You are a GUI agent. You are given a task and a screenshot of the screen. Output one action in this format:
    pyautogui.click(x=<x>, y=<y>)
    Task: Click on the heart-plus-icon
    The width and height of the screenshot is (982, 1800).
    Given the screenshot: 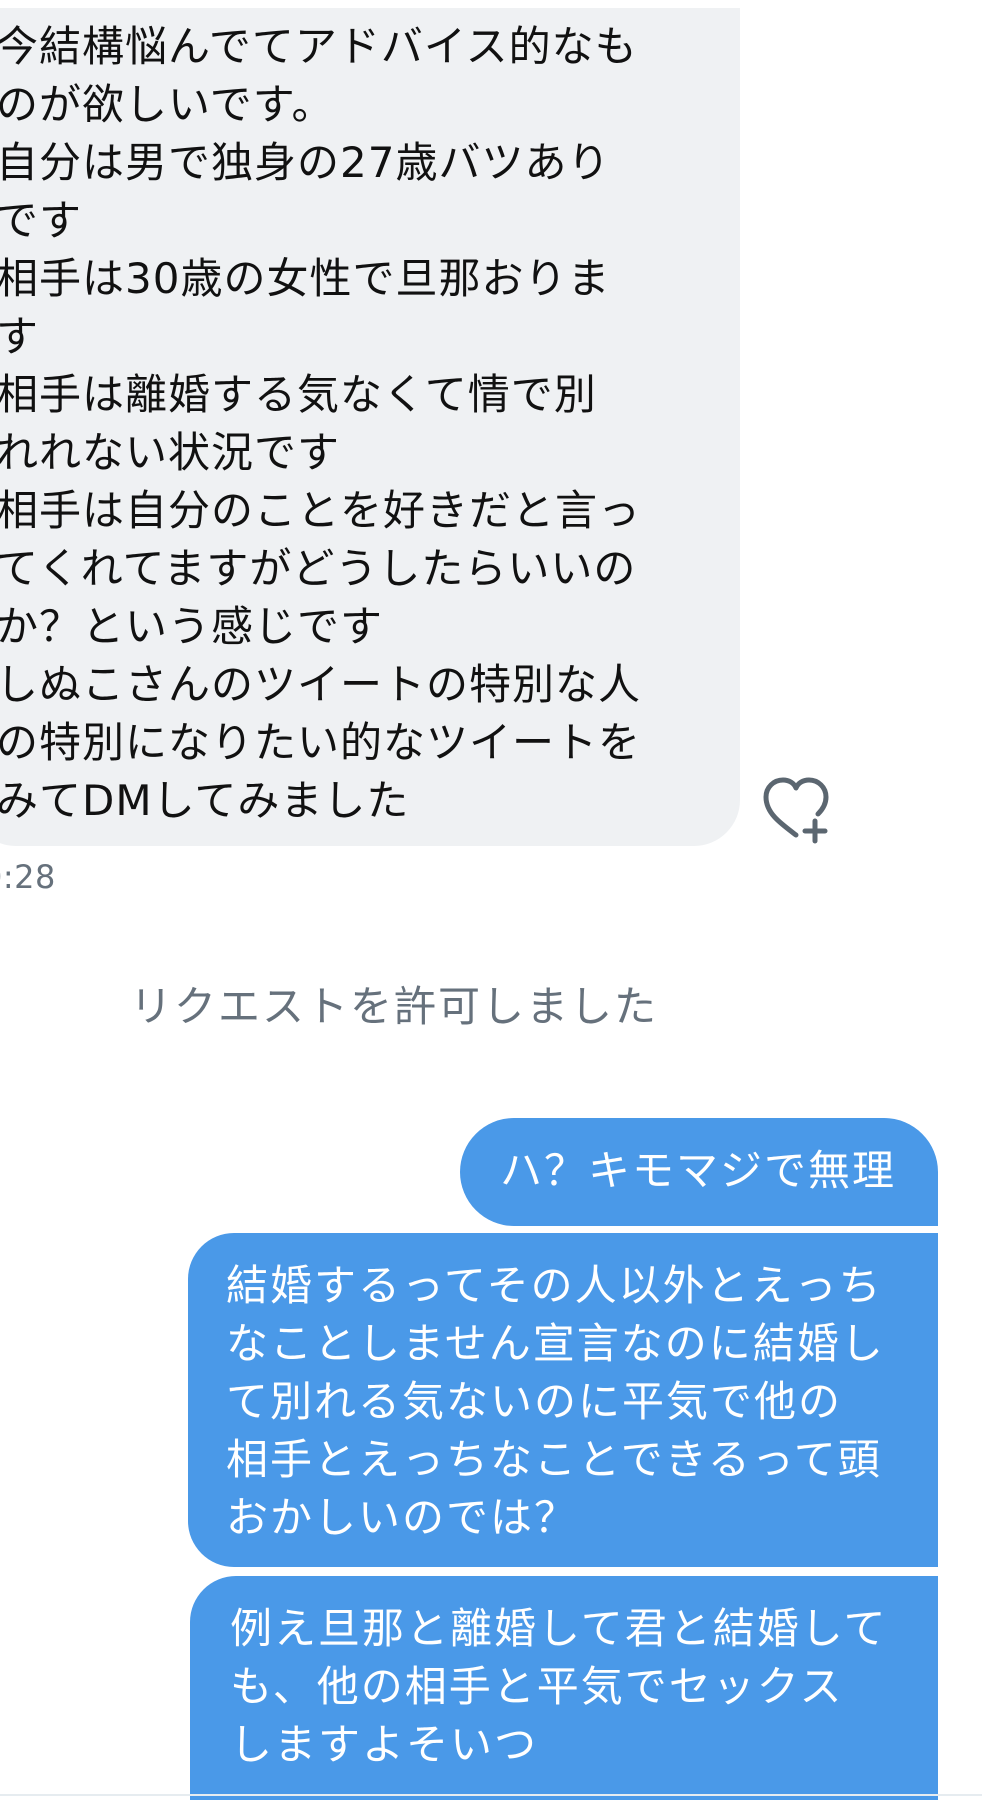 What is the action you would take?
    pyautogui.click(x=796, y=809)
    